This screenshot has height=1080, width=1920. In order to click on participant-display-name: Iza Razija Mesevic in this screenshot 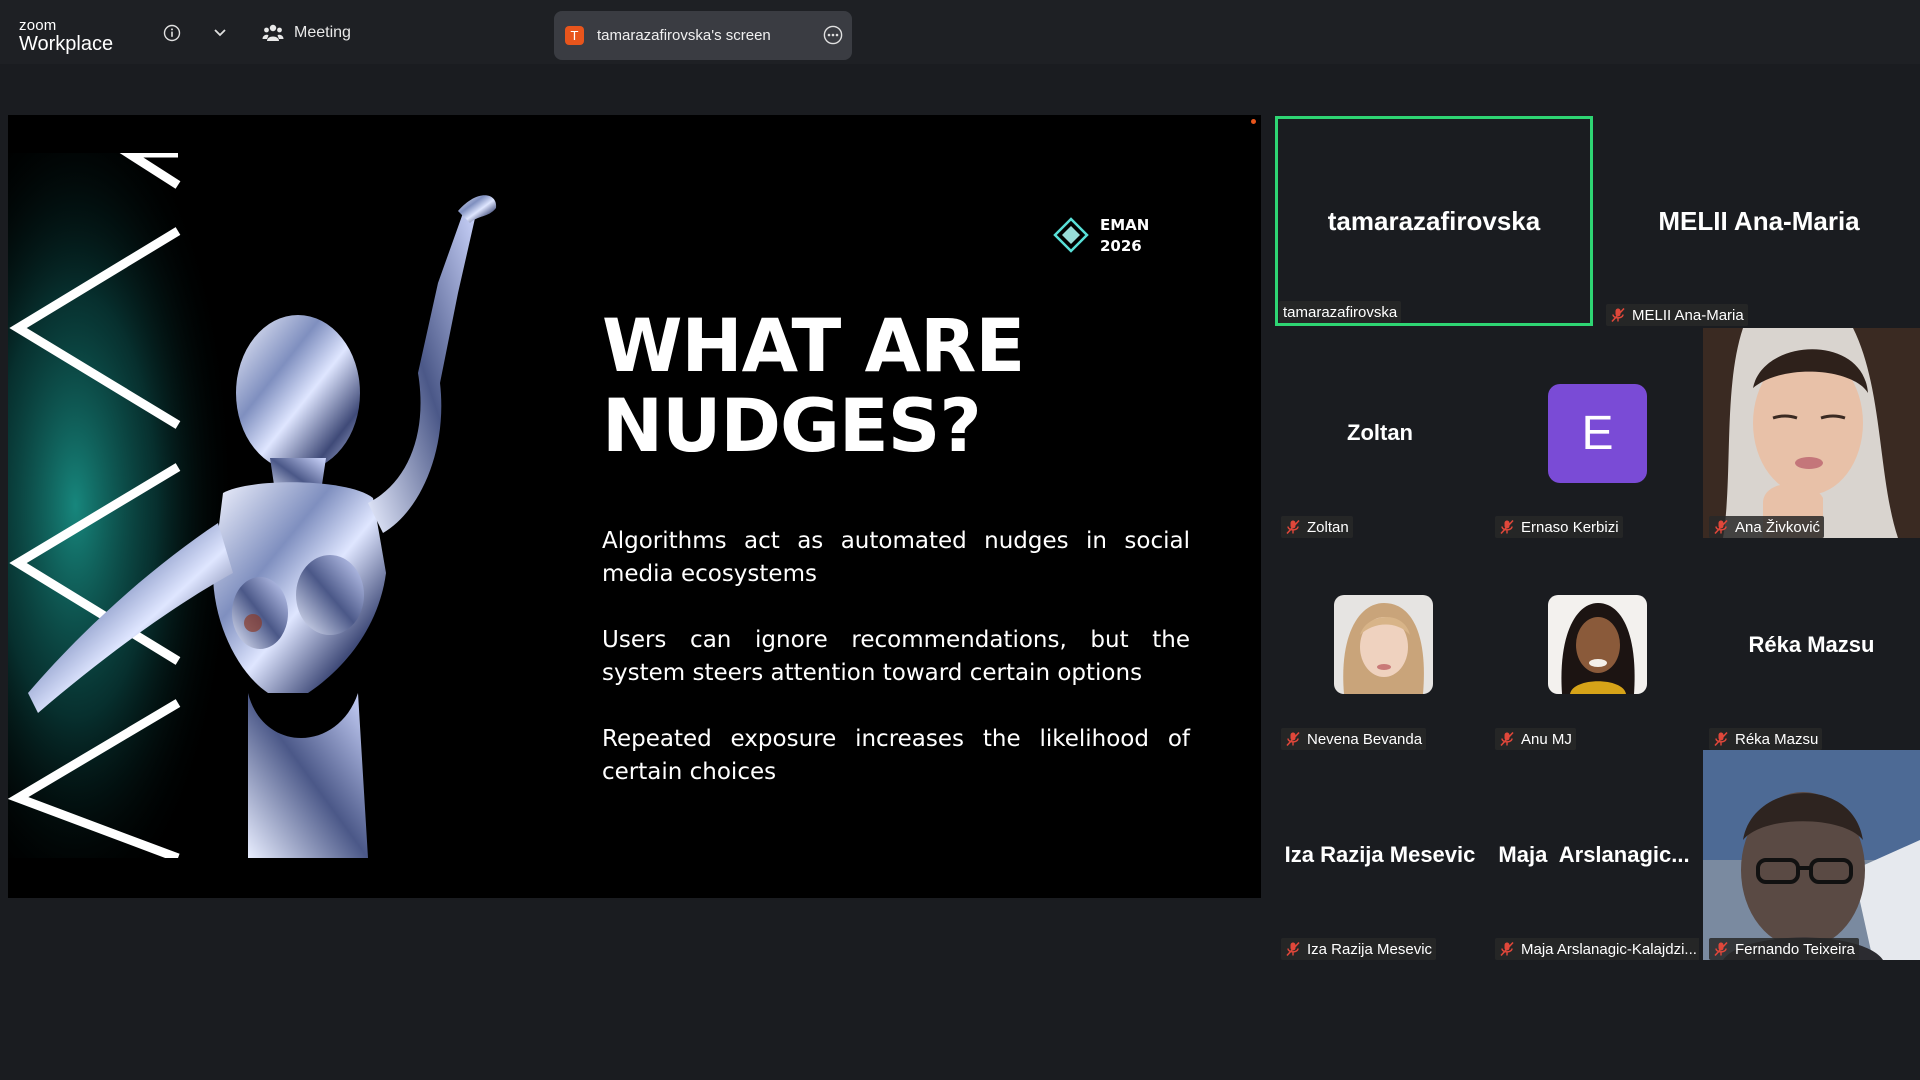, I will do `click(1380, 854)`.